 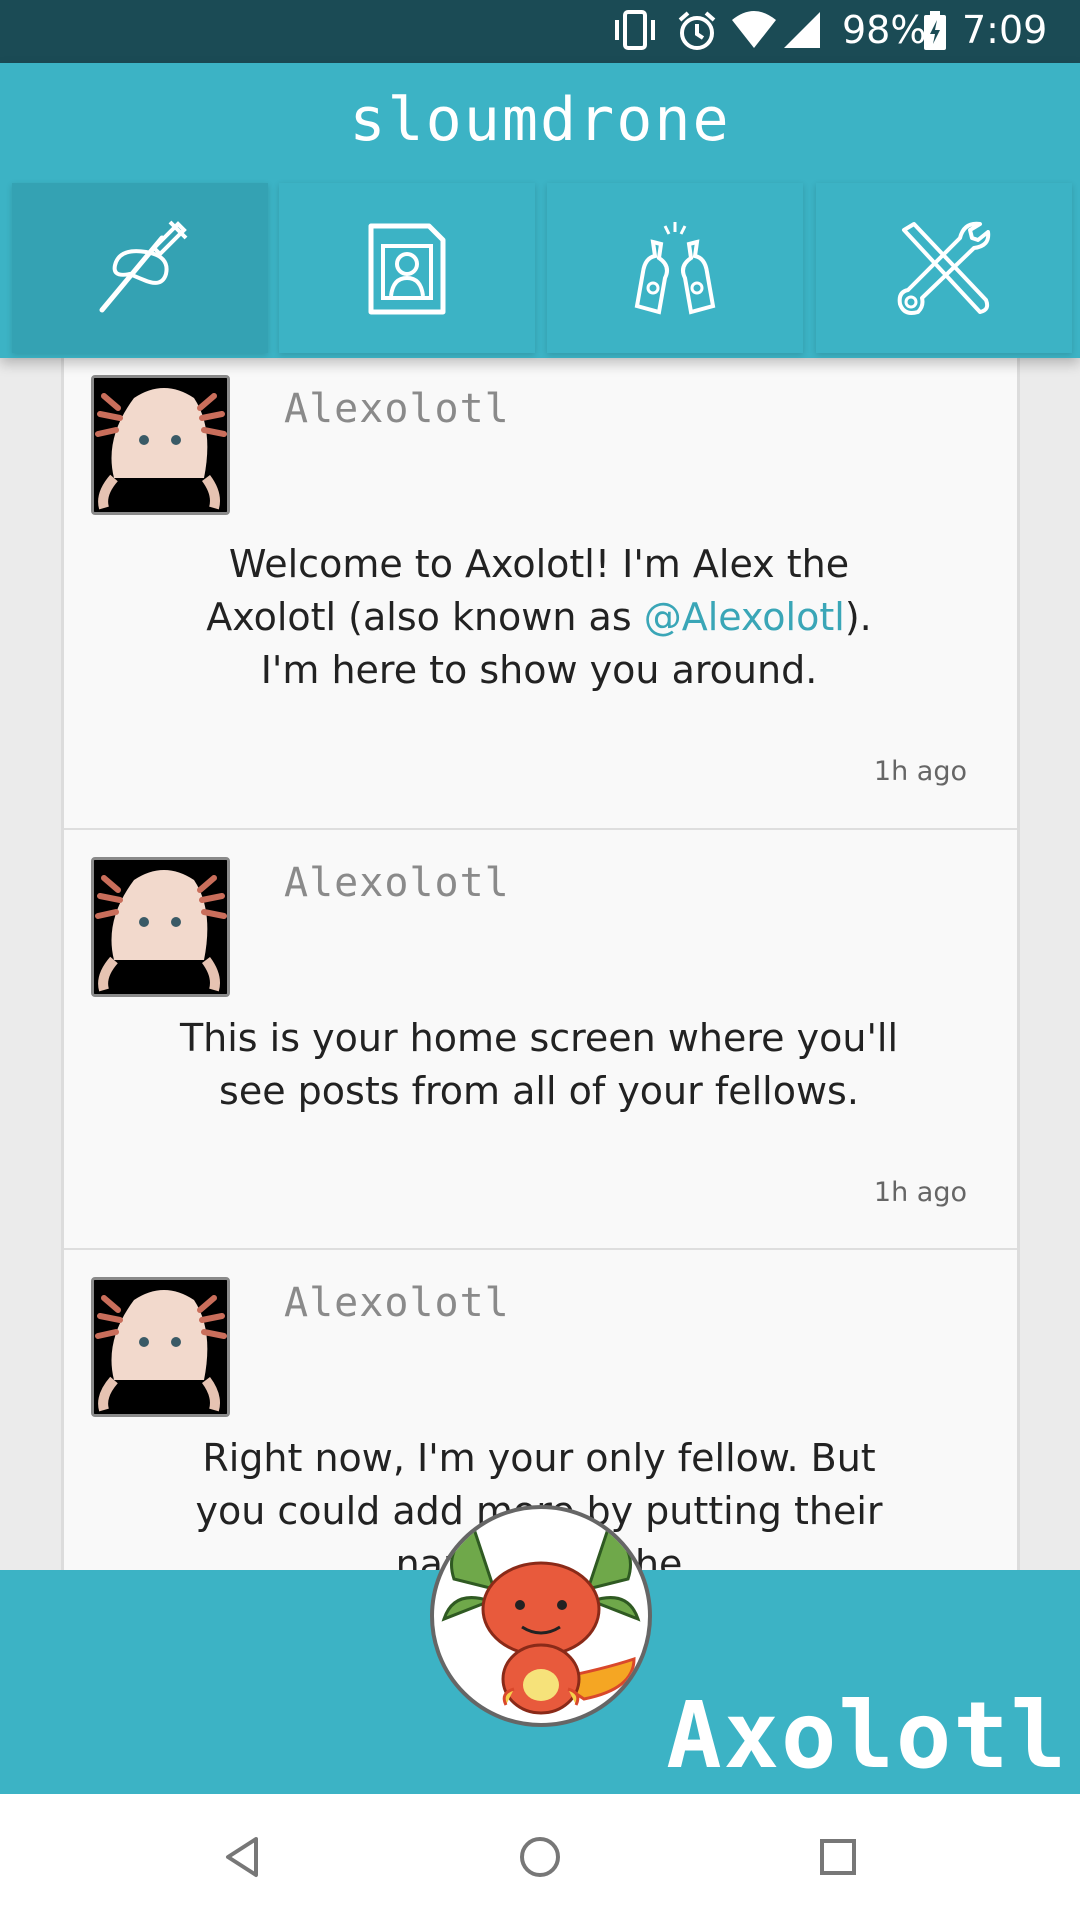 What do you see at coordinates (1005, 30) in the screenshot?
I see `clock-time: 7:09` at bounding box center [1005, 30].